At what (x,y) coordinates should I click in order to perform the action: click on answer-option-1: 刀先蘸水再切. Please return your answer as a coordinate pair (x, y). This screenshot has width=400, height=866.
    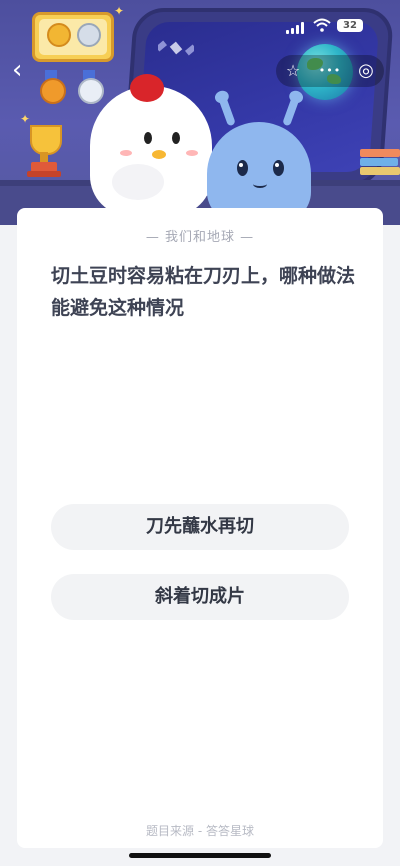
    Looking at the image, I should click on (200, 527).